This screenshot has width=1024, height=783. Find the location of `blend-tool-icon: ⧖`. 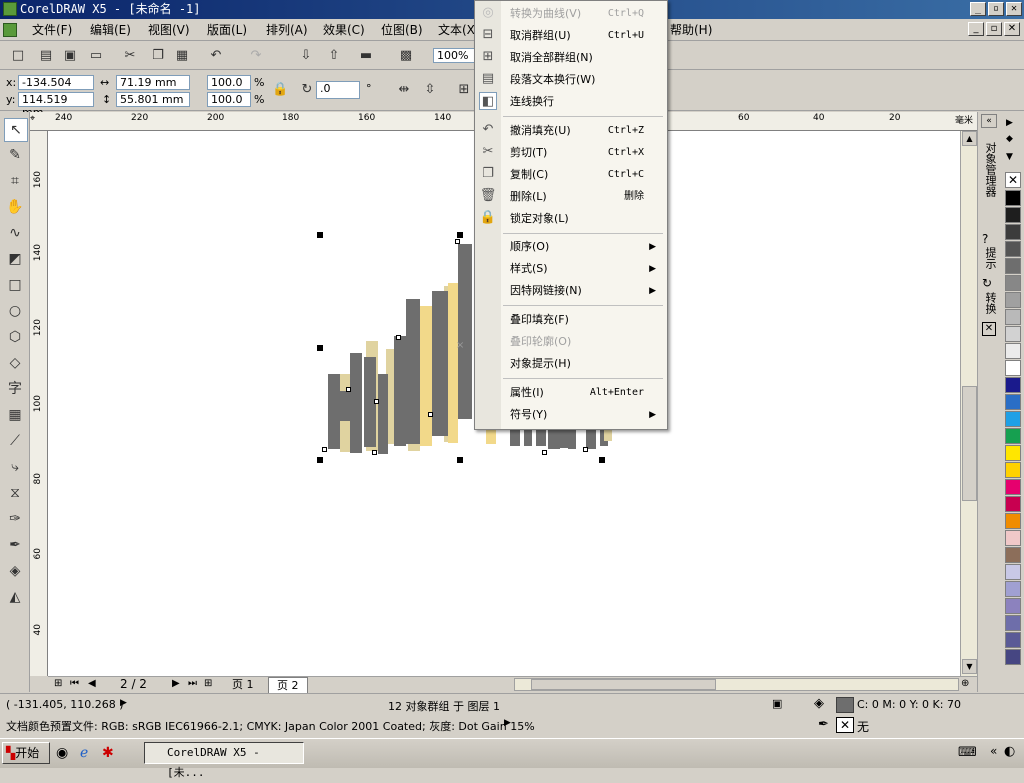

blend-tool-icon: ⧖ is located at coordinates (15, 493).